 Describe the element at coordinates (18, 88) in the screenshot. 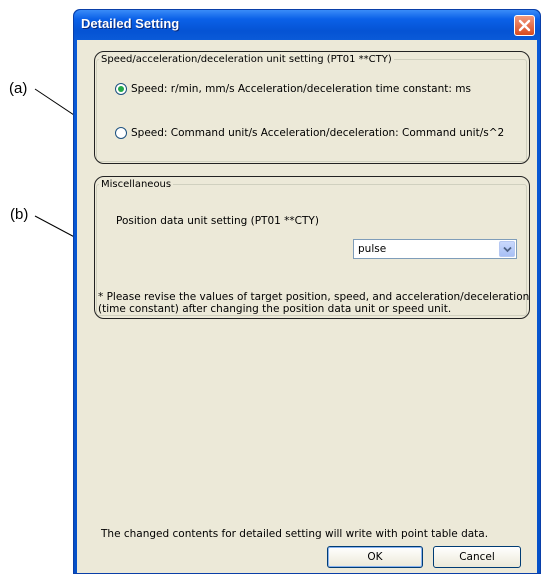

I see `callout-a: (a)` at that location.